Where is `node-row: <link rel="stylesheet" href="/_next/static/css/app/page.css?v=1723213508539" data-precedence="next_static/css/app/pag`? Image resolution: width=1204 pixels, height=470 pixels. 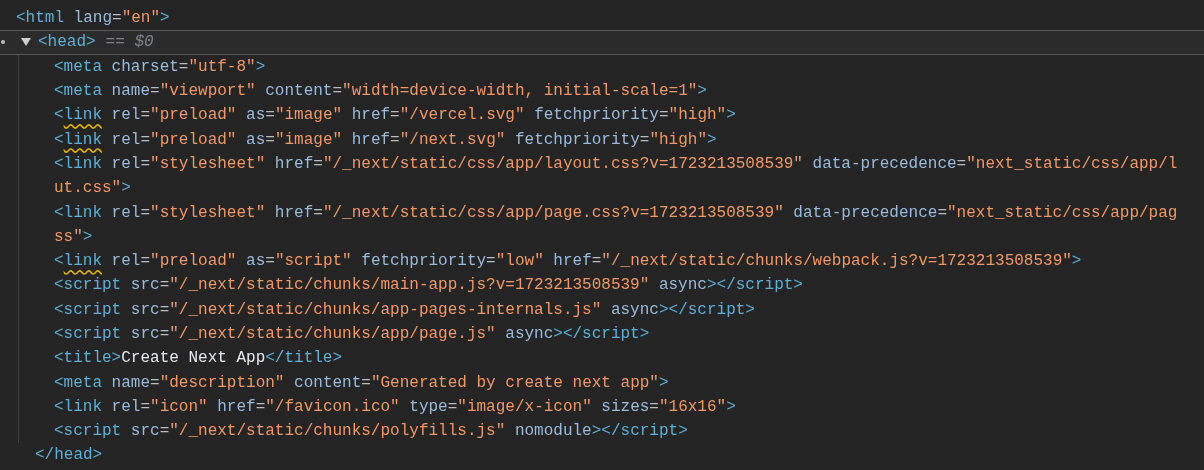 node-row: <link rel="stylesheet" href="/_next/static/css/app/page.css?v=1723213508539" data-precedence="next_static/css/app/pag is located at coordinates (602, 212).